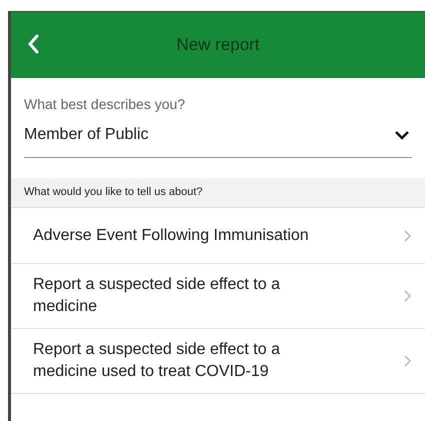 This screenshot has height=421, width=425. Describe the element at coordinates (33, 44) in the screenshot. I see `back-icon` at that location.